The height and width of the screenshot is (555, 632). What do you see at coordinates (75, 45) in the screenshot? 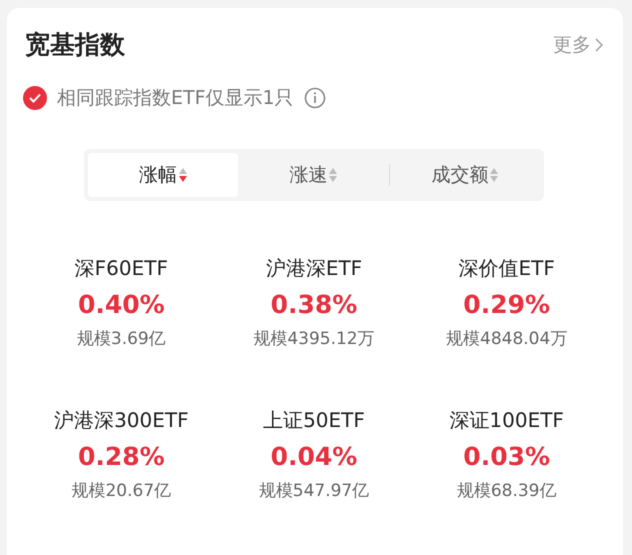
I see `section-title: 宽基指数` at bounding box center [75, 45].